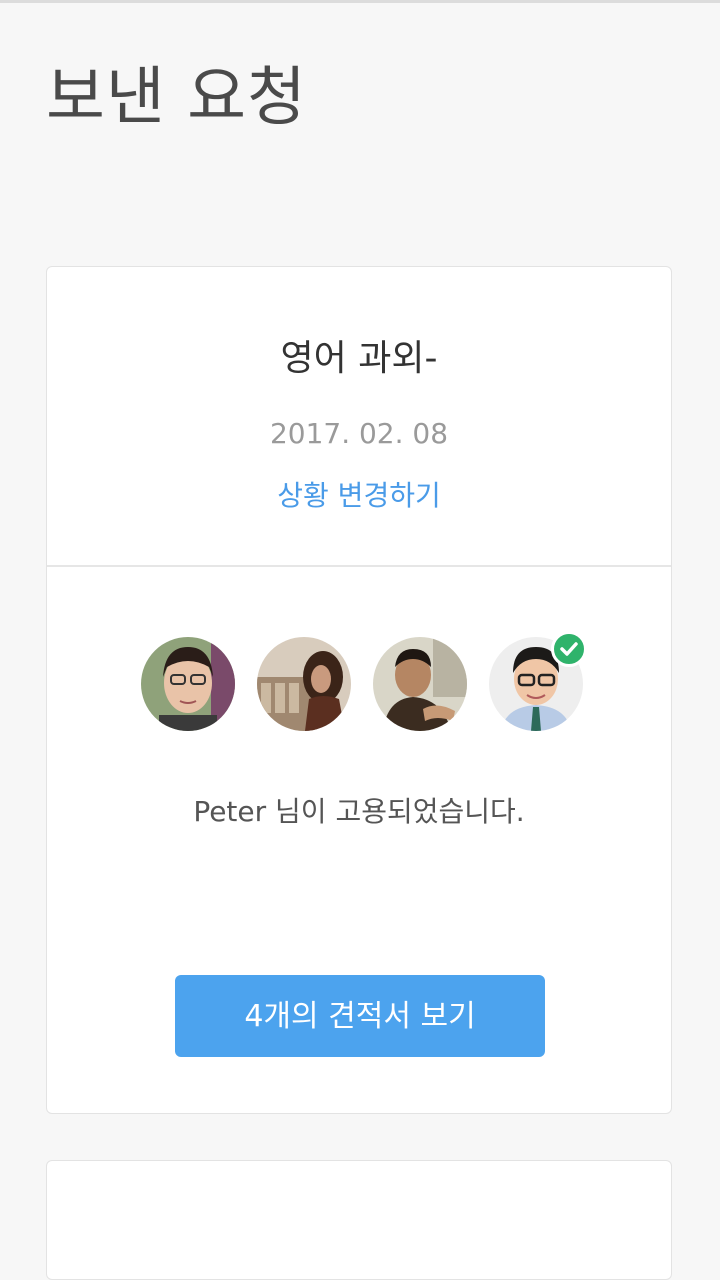 Image resolution: width=720 pixels, height=1280 pixels. Describe the element at coordinates (359, 358) in the screenshot. I see `request-title: 영어 과외-` at that location.